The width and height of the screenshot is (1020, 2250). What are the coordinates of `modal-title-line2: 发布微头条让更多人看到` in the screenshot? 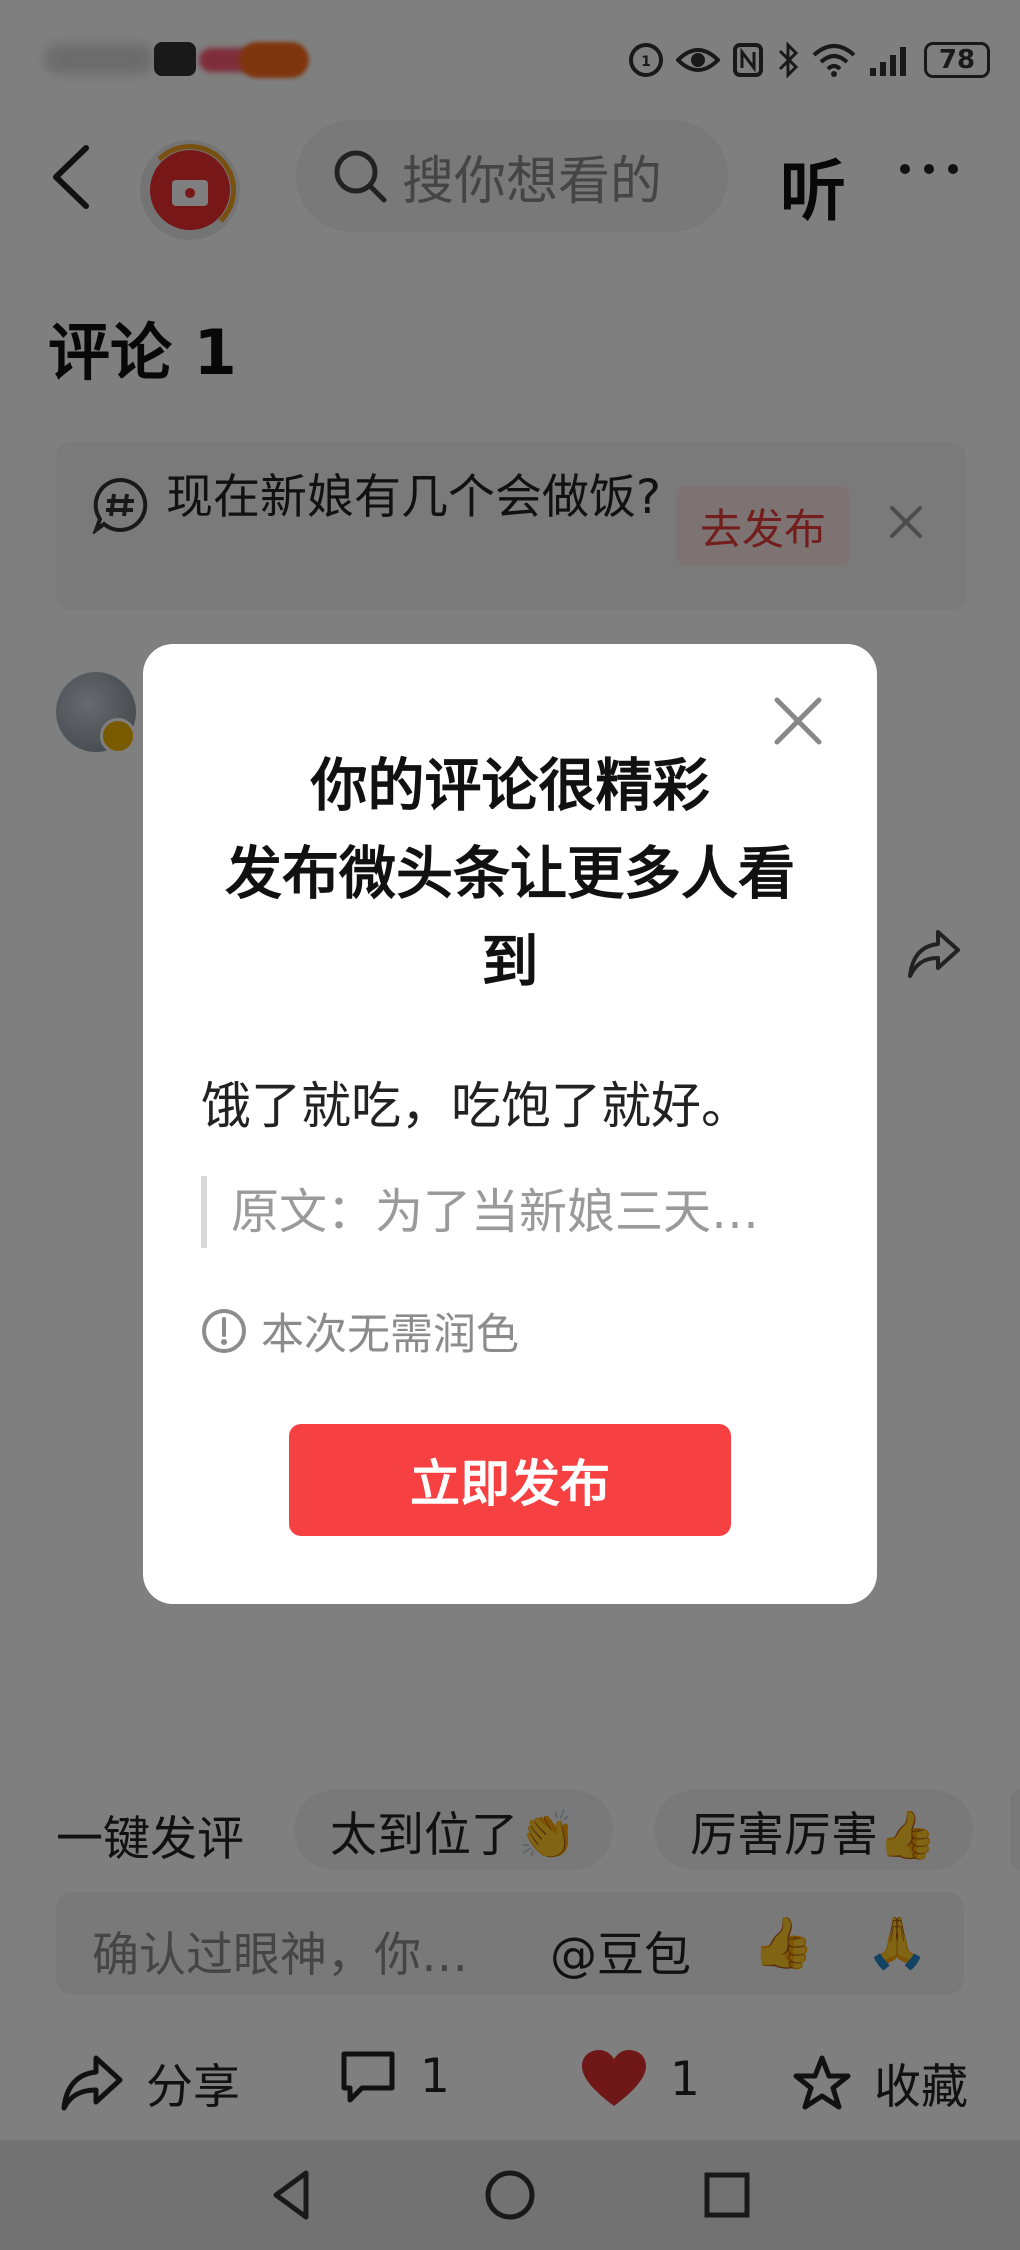 It's located at (510, 918).